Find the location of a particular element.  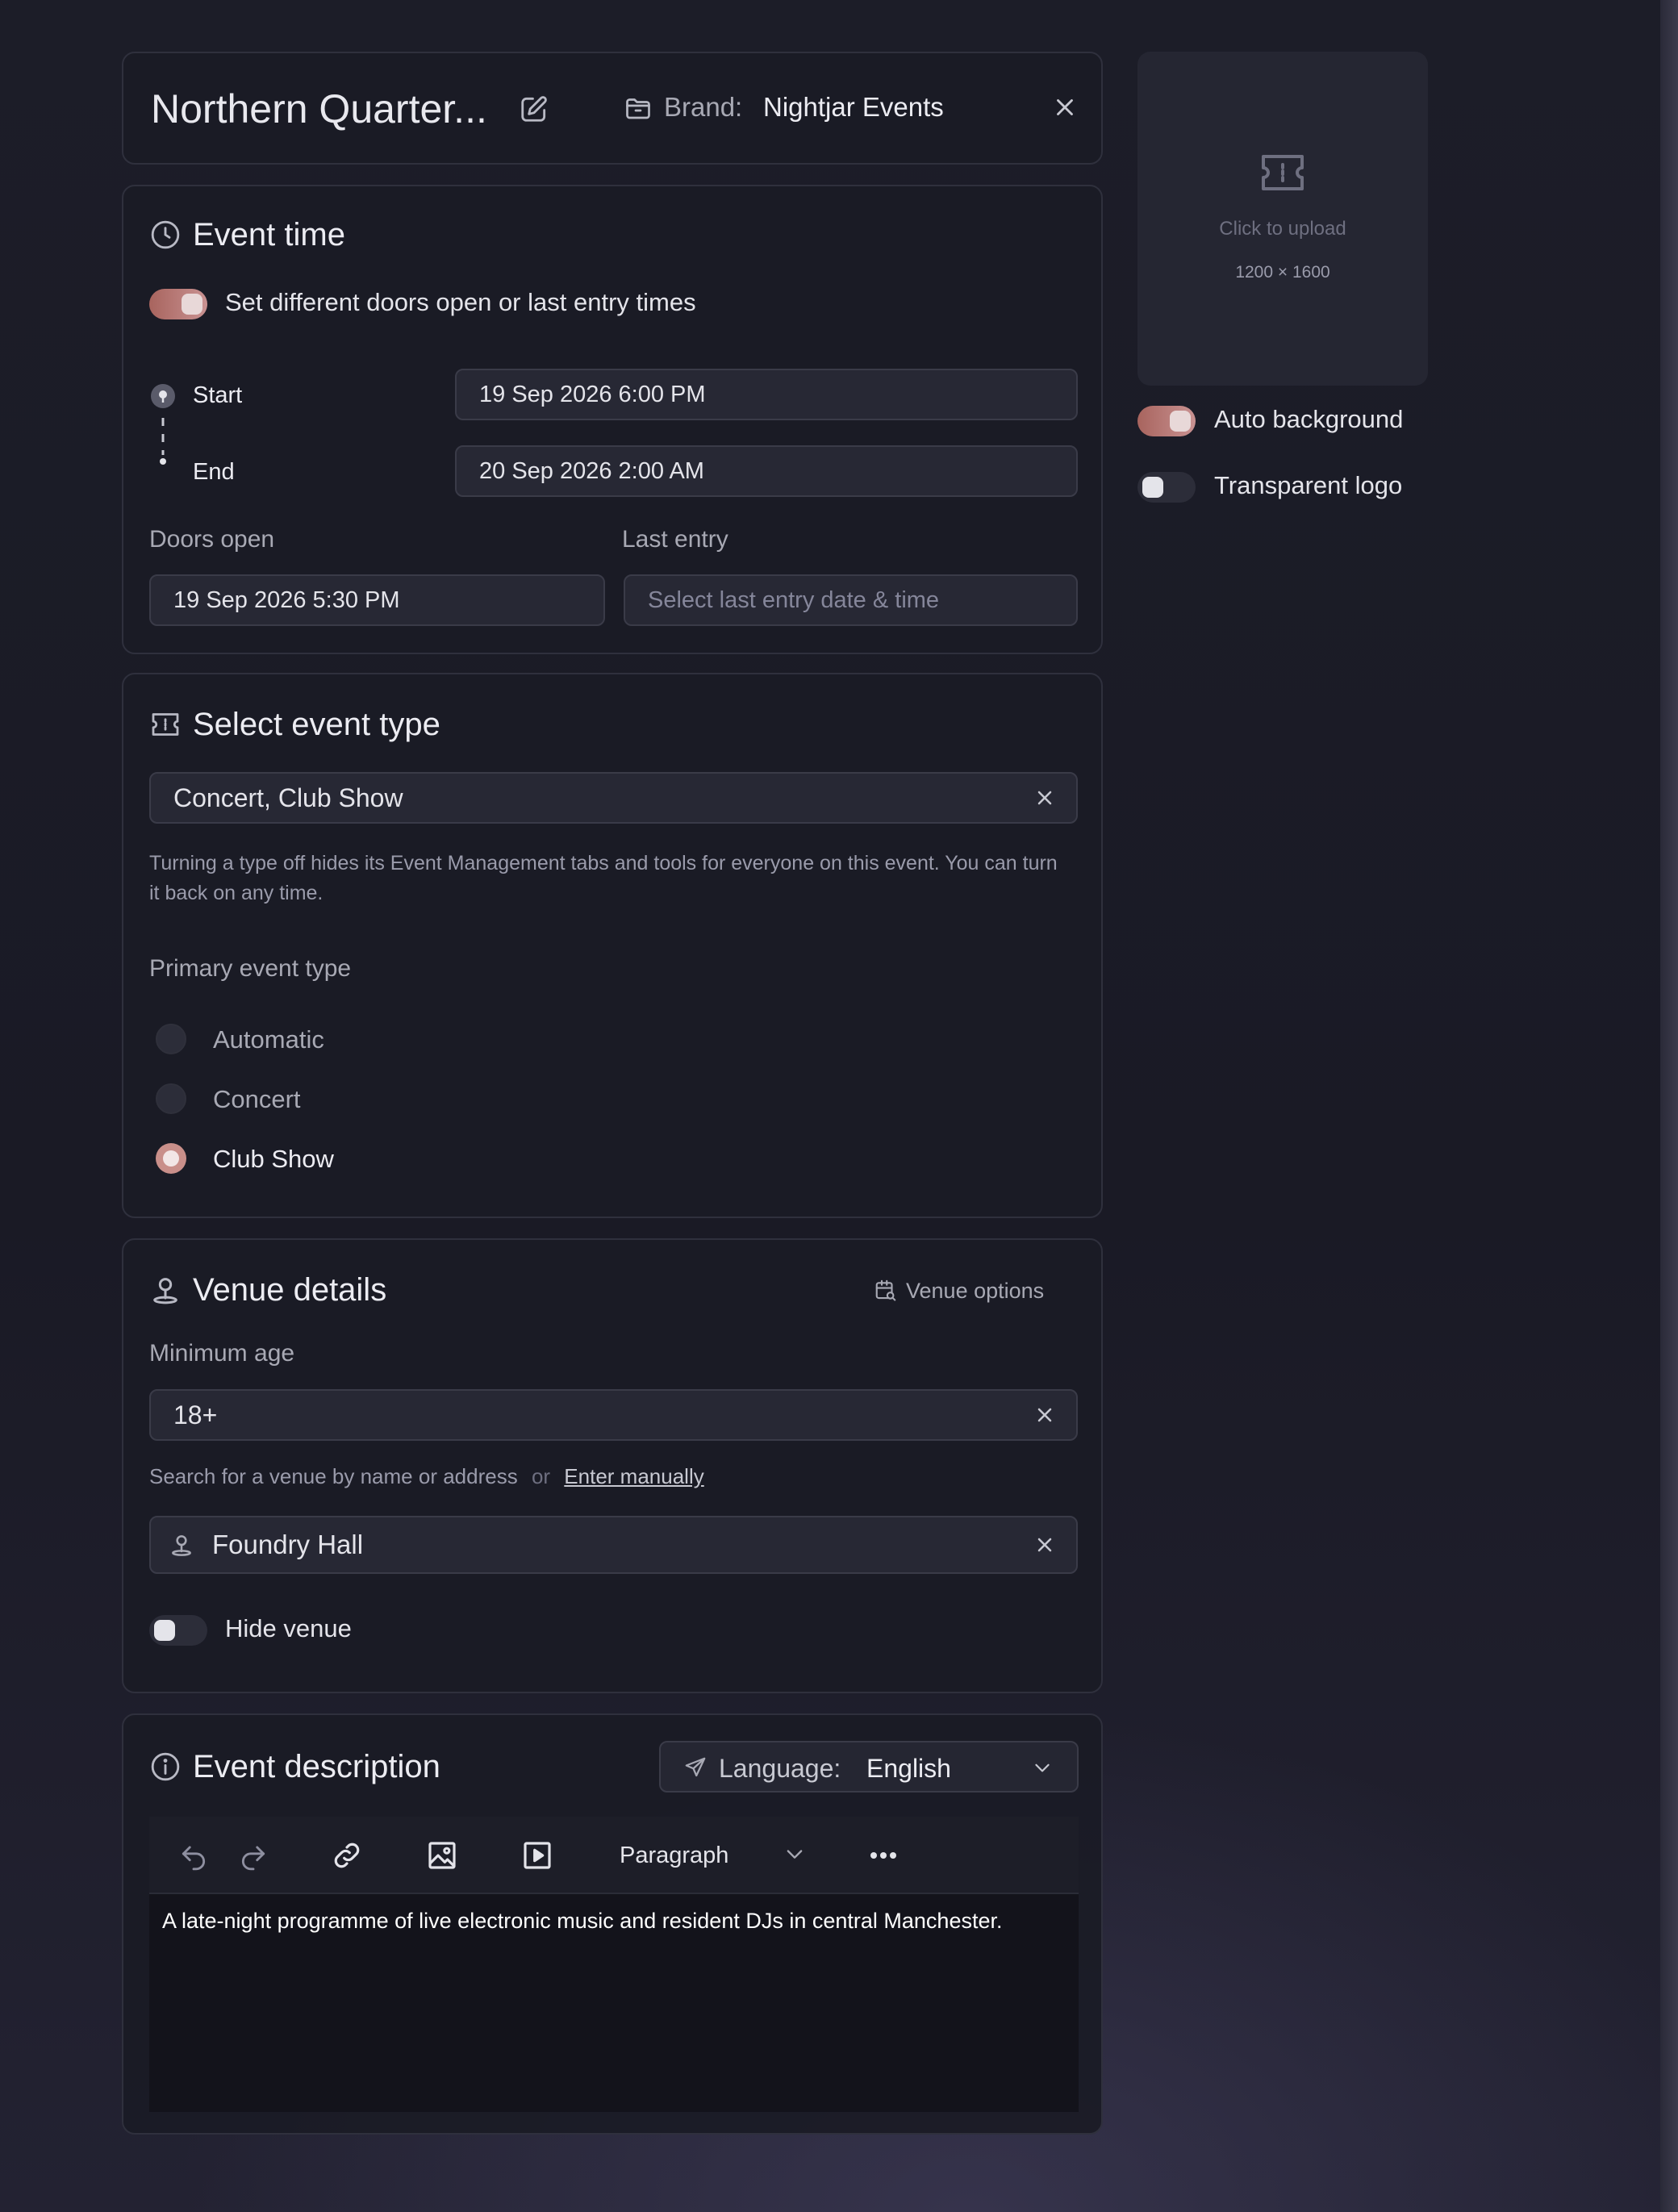

start-pin-icon is located at coordinates (163, 396).